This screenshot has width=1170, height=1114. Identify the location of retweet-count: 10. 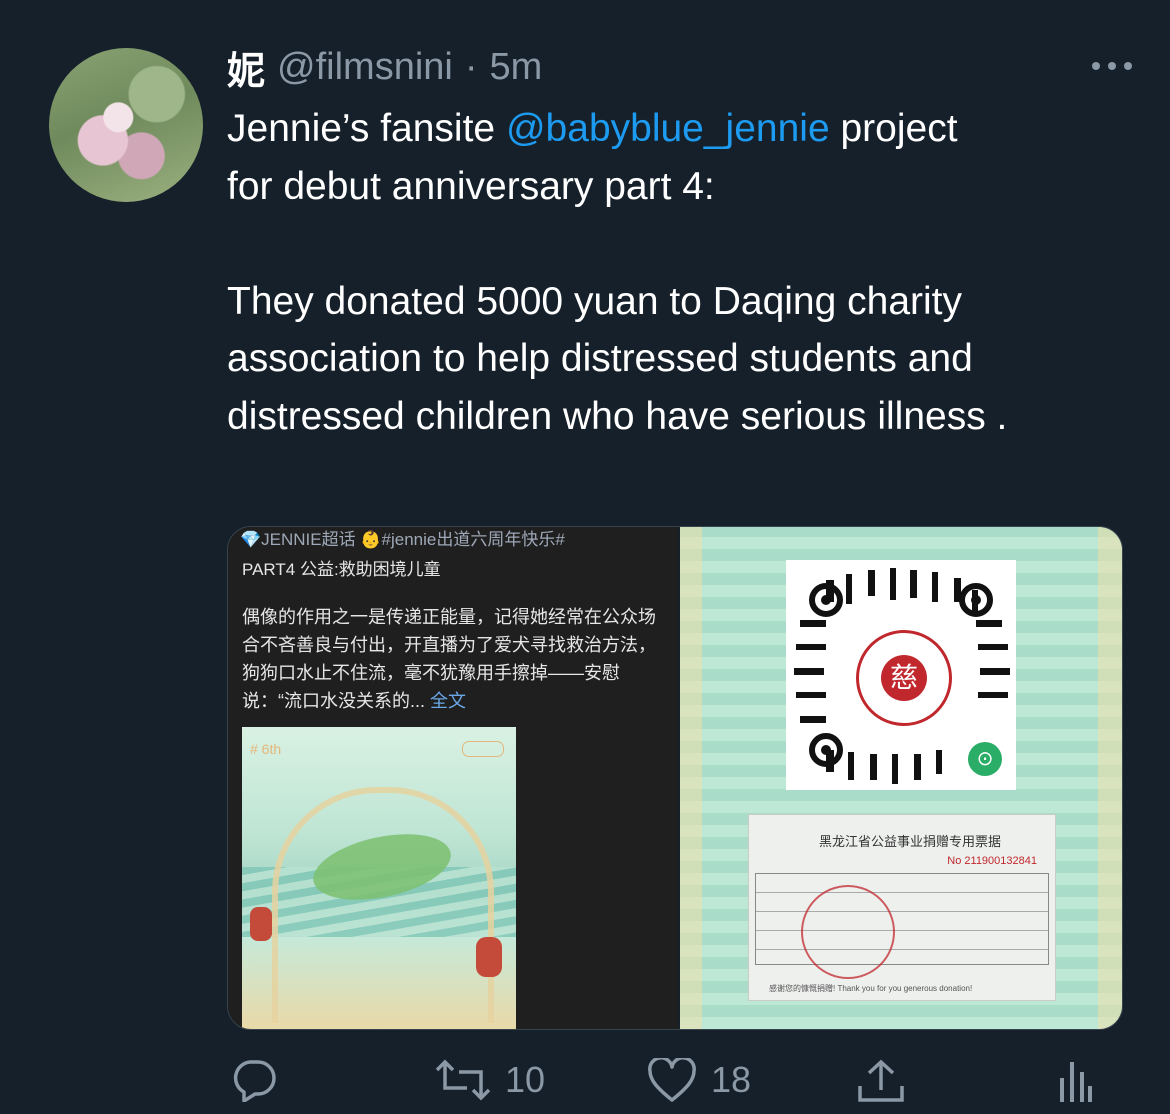
(525, 1079).